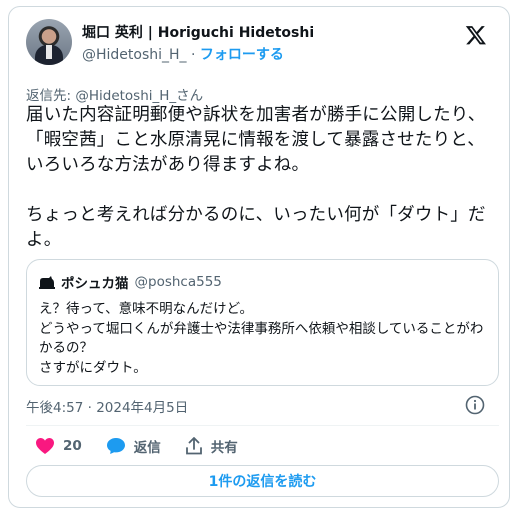  What do you see at coordinates (134, 55) in the screenshot?
I see `author-handle: @Hidetoshi_H_` at bounding box center [134, 55].